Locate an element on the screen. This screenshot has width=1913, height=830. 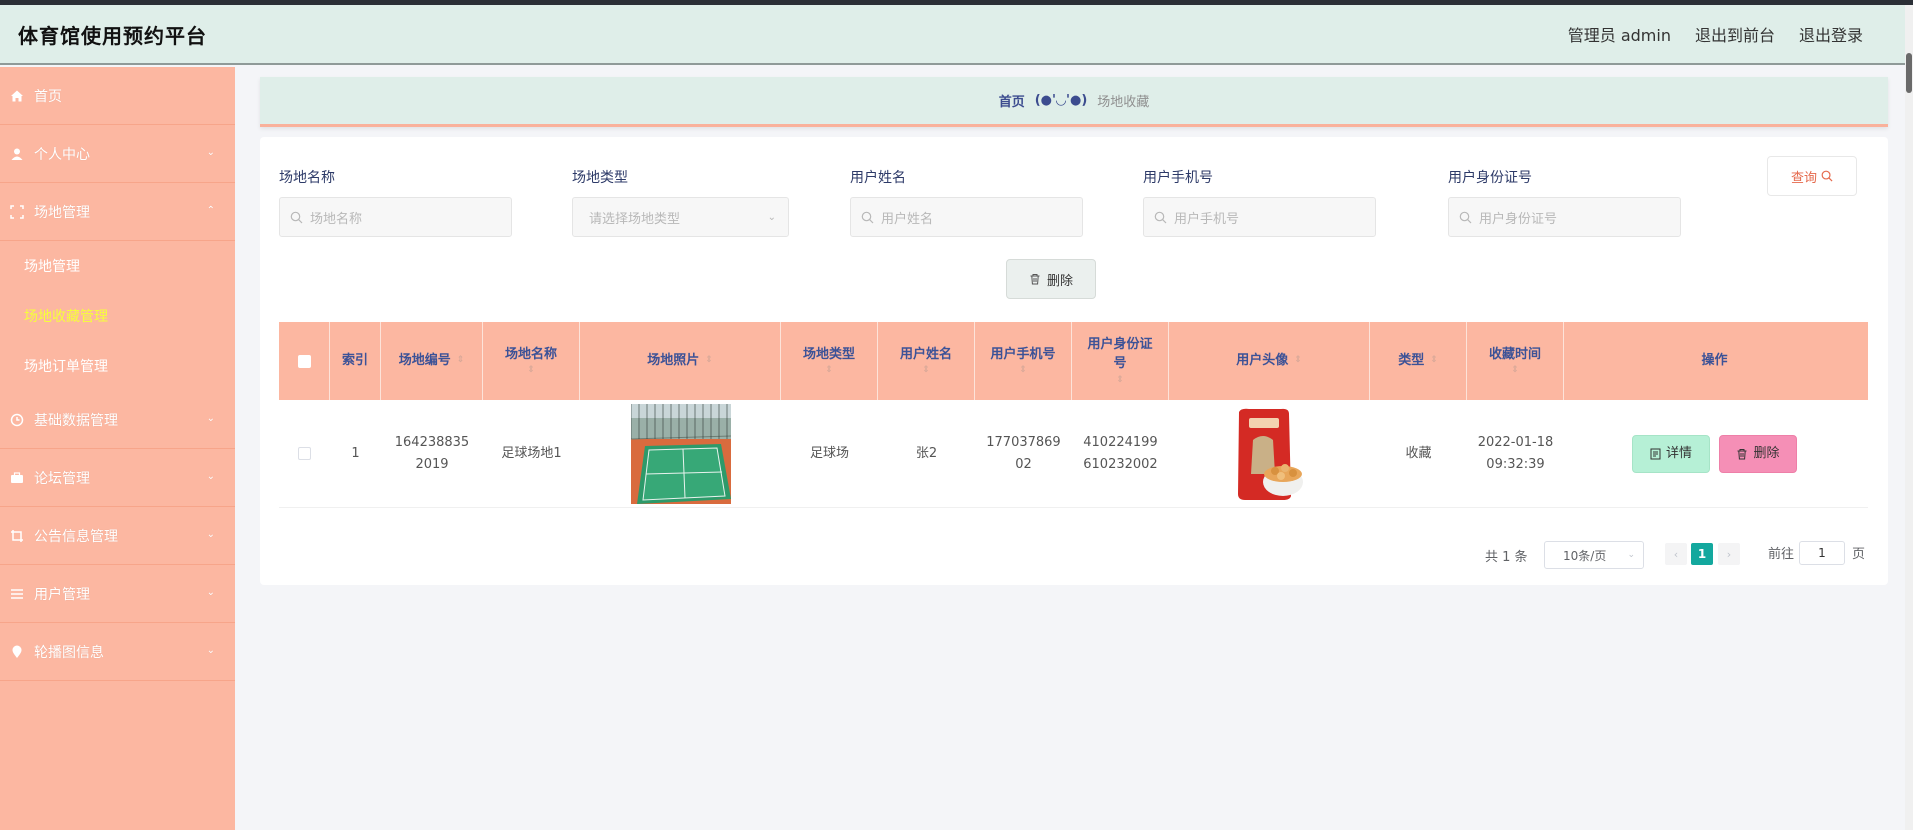
sidebar-item-label: 基础数据管理 is located at coordinates (76, 420).